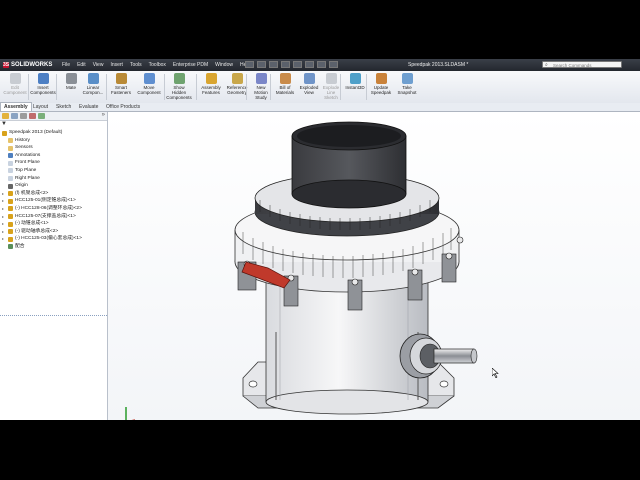 This screenshot has width=640, height=480. Describe the element at coordinates (6, 65) in the screenshot. I see `ds-logo-icon: 3S` at that location.